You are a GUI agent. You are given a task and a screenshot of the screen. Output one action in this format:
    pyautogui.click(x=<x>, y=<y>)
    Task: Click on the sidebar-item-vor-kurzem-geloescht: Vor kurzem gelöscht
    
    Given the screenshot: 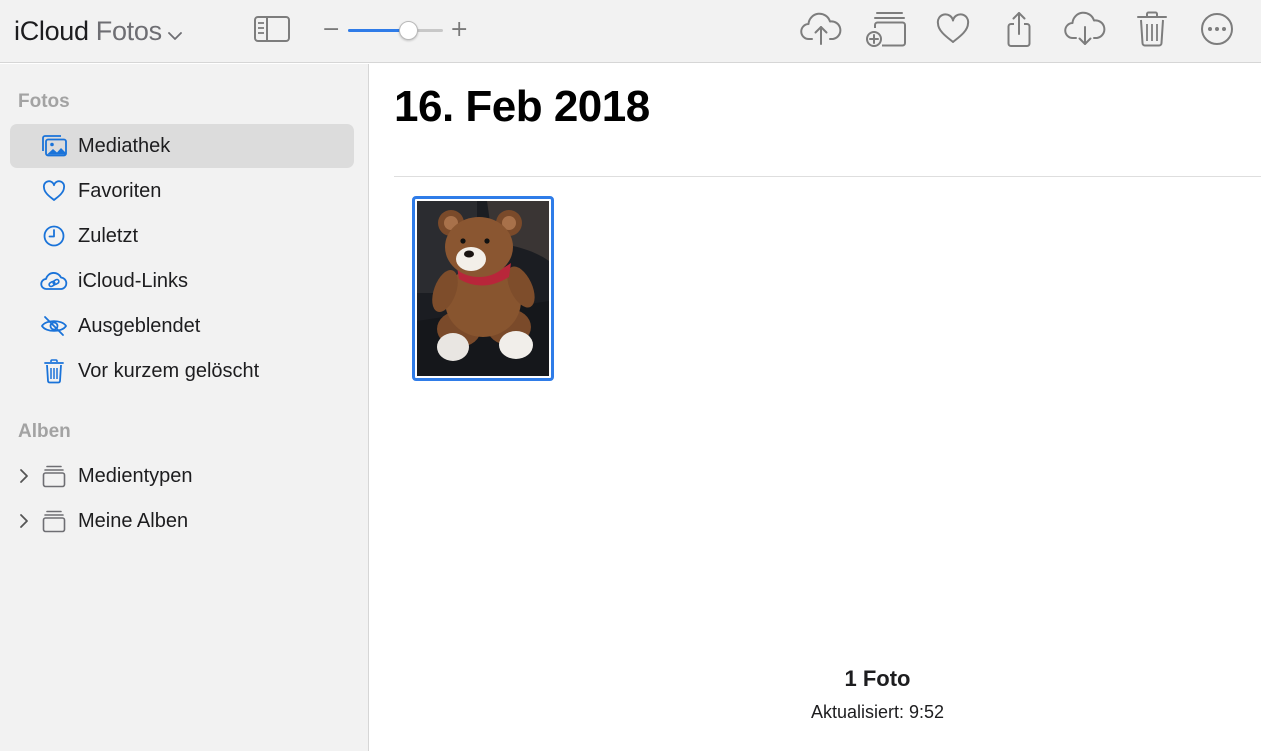 What is the action you would take?
    pyautogui.click(x=182, y=371)
    